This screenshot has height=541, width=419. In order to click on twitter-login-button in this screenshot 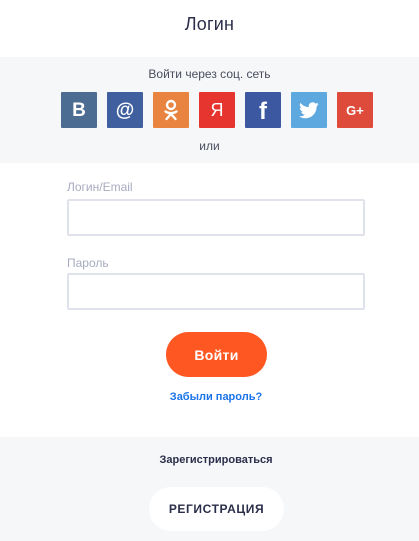, I will do `click(309, 110)`.